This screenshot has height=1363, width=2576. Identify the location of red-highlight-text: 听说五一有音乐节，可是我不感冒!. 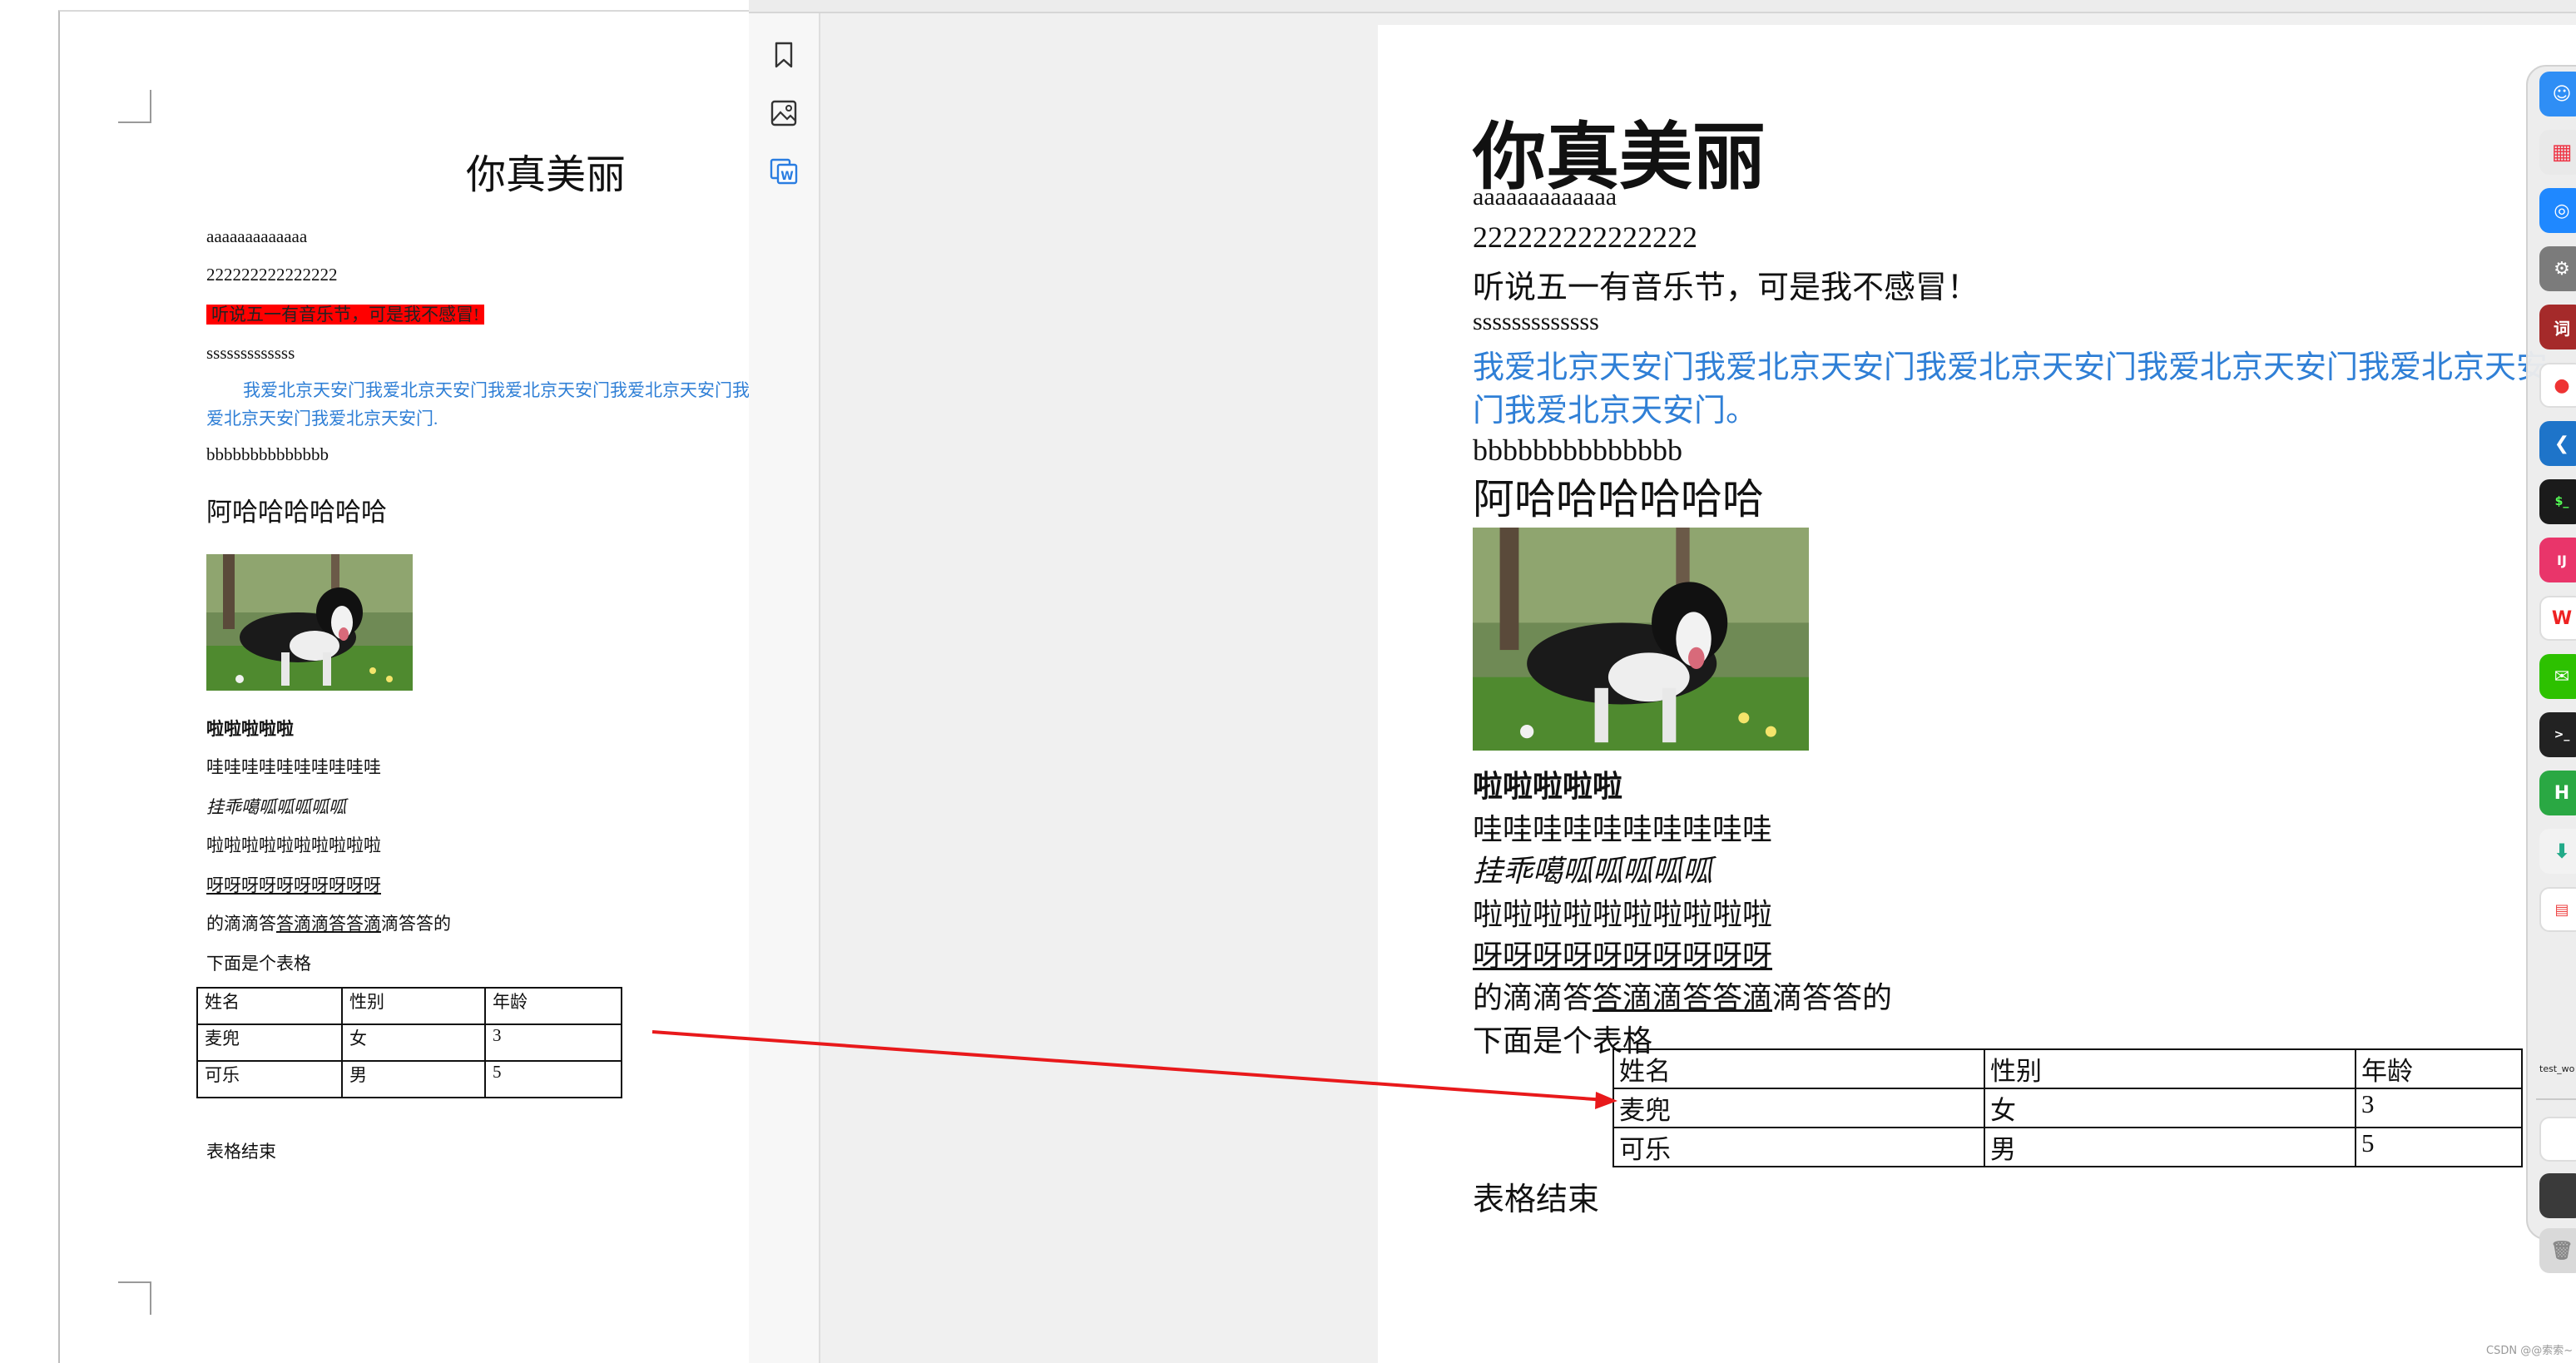
(345, 315).